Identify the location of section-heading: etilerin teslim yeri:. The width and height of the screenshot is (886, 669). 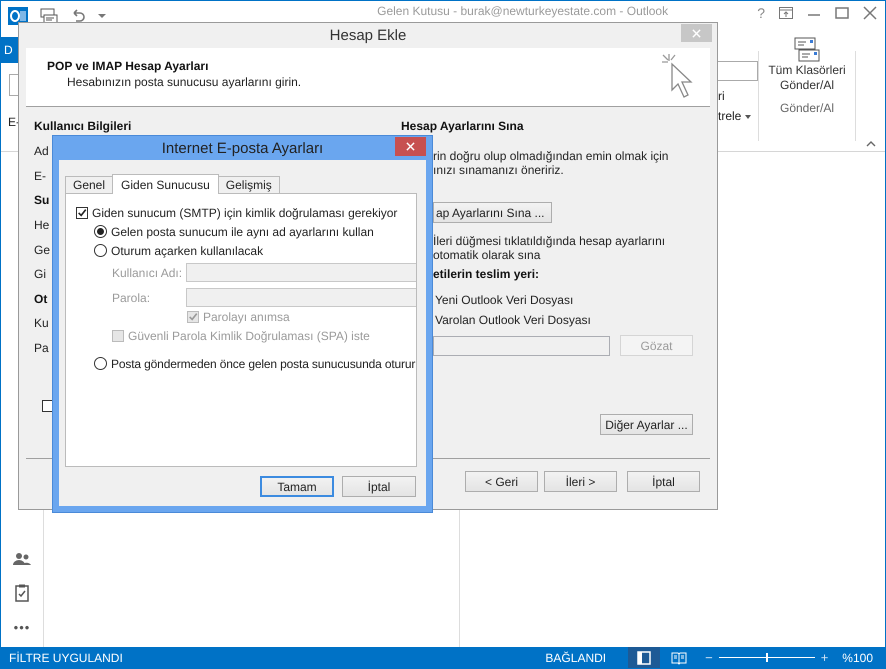
(486, 274).